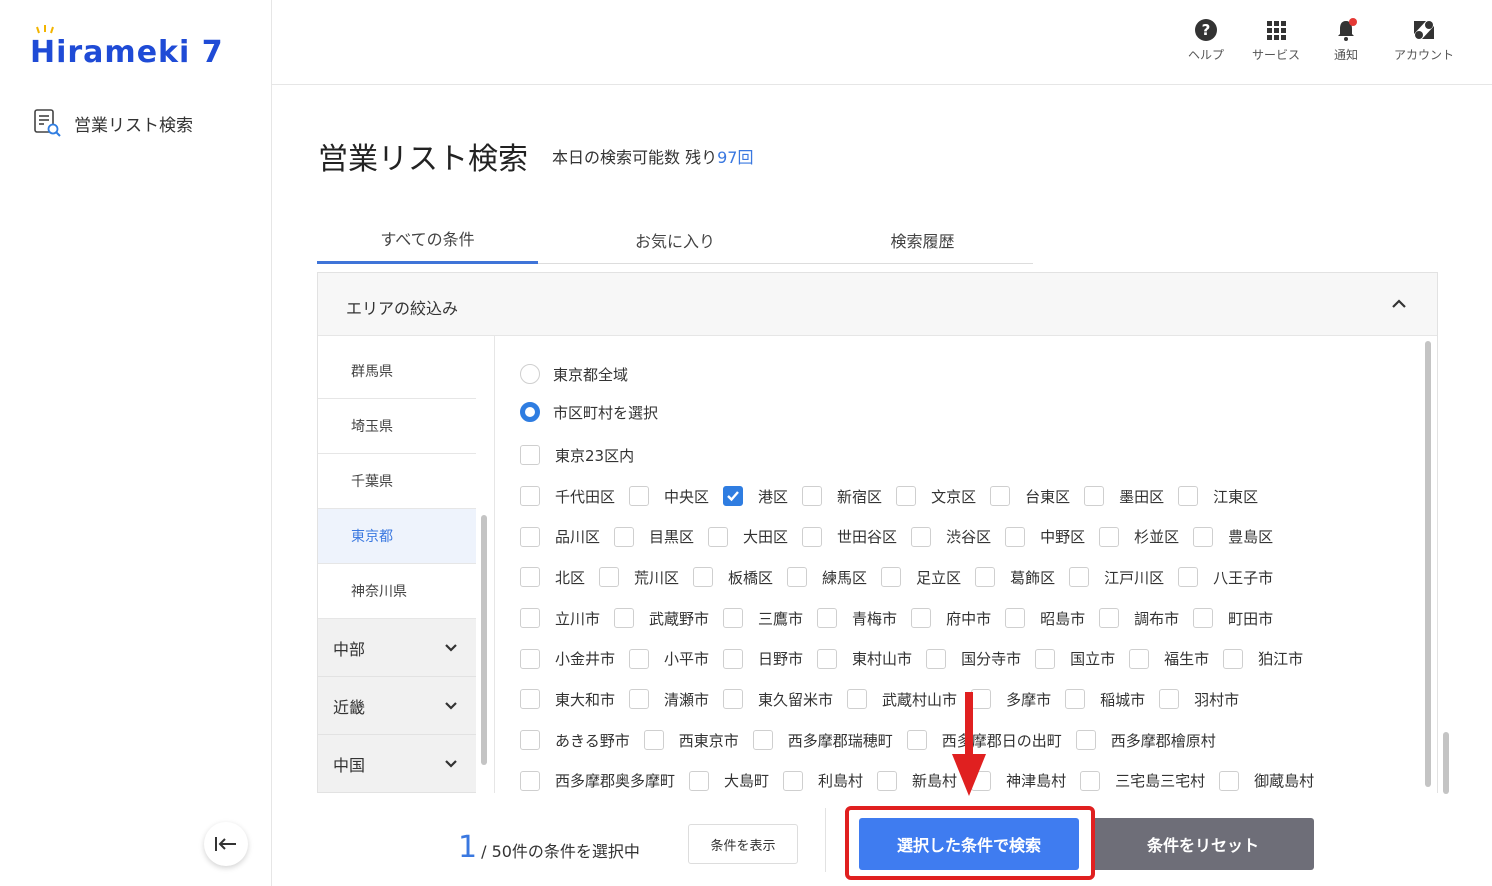 The image size is (1492, 886). Describe the element at coordinates (226, 844) in the screenshot. I see `collapse-sidebar-button` at that location.